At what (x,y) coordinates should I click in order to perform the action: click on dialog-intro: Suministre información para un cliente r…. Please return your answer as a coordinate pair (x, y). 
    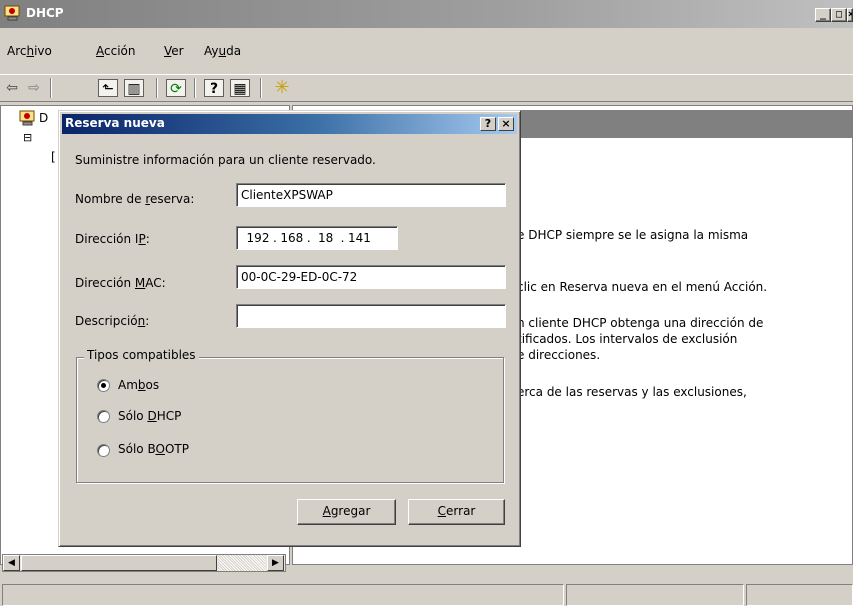
    Looking at the image, I should click on (225, 160).